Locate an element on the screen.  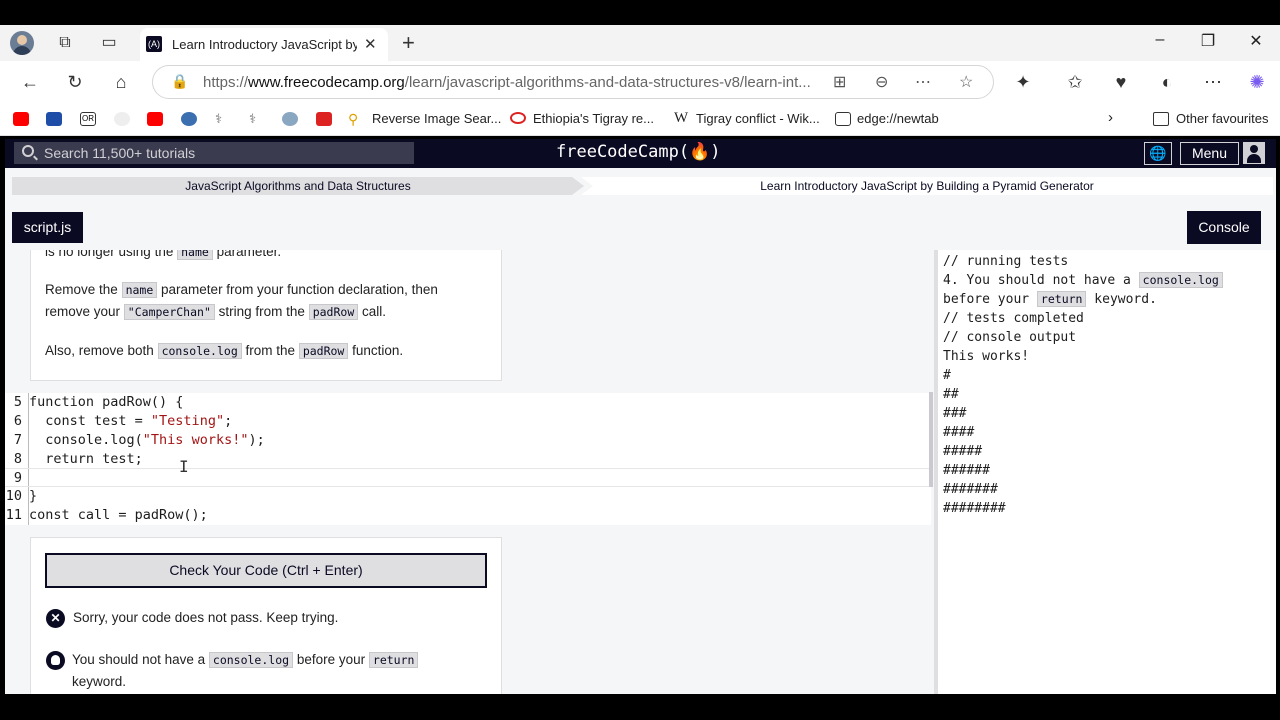
text-cursor-icon: I is located at coordinates (184, 466).